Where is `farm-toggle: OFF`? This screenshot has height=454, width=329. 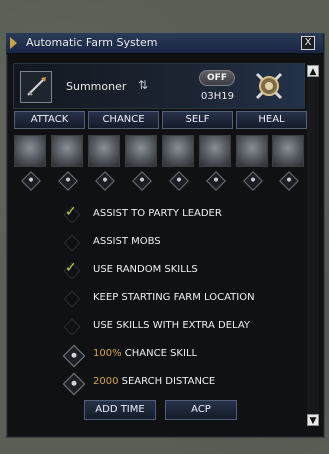 farm-toggle: OFF is located at coordinates (217, 78).